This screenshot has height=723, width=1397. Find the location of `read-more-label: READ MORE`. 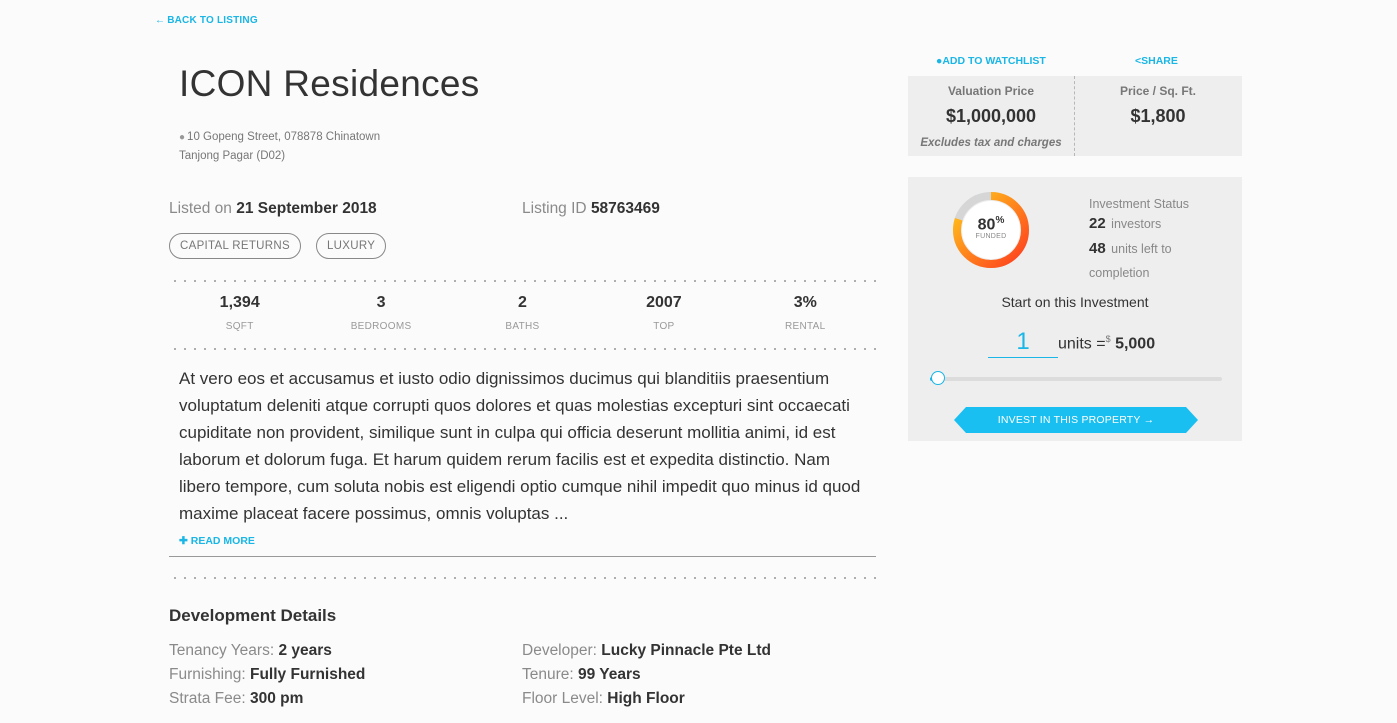

read-more-label: READ MORE is located at coordinates (222, 541).